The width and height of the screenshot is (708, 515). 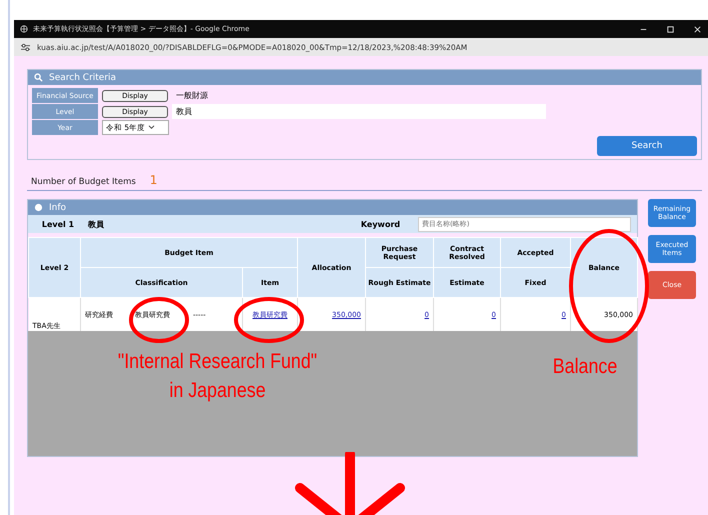 I want to click on chevron-icon, so click(x=152, y=127).